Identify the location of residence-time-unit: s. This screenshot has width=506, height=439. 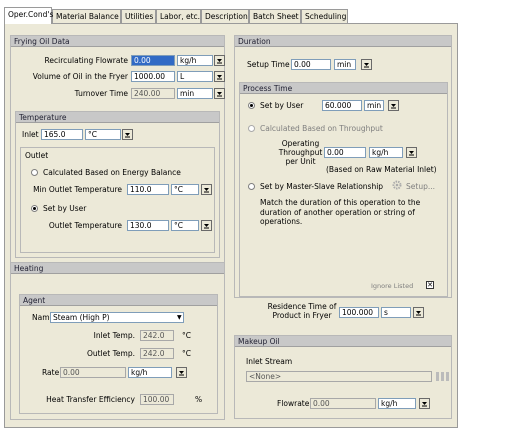
(396, 312).